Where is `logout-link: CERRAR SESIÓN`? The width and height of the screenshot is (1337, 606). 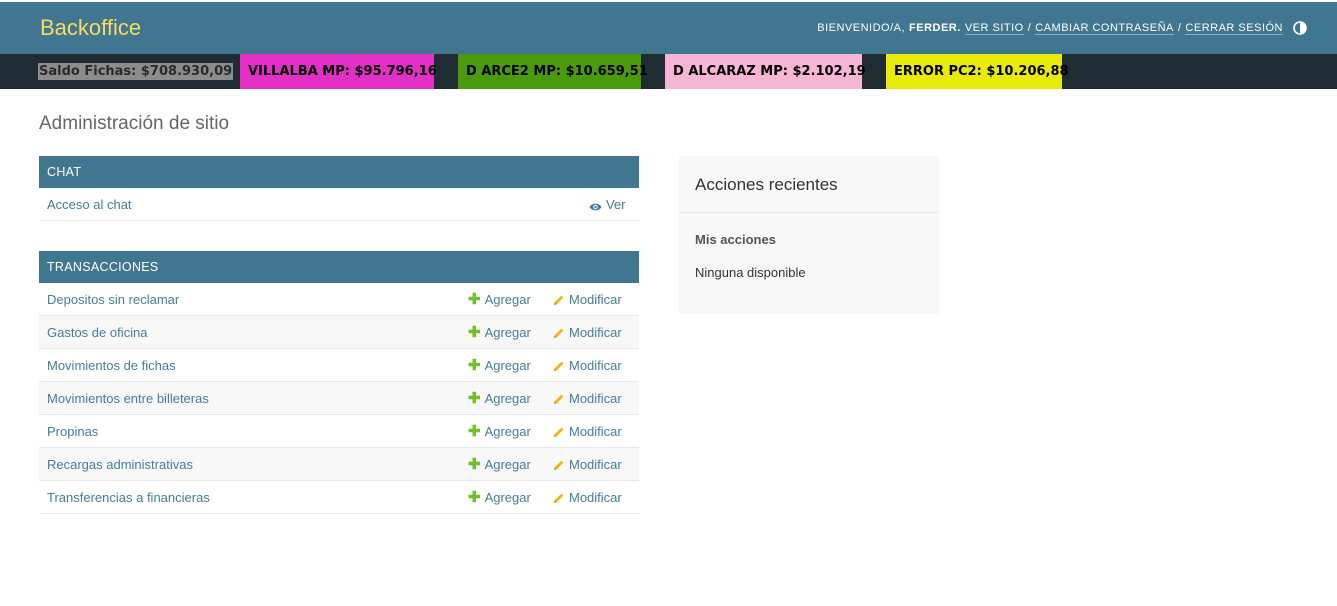
logout-link: CERRAR SESIÓN is located at coordinates (1234, 28).